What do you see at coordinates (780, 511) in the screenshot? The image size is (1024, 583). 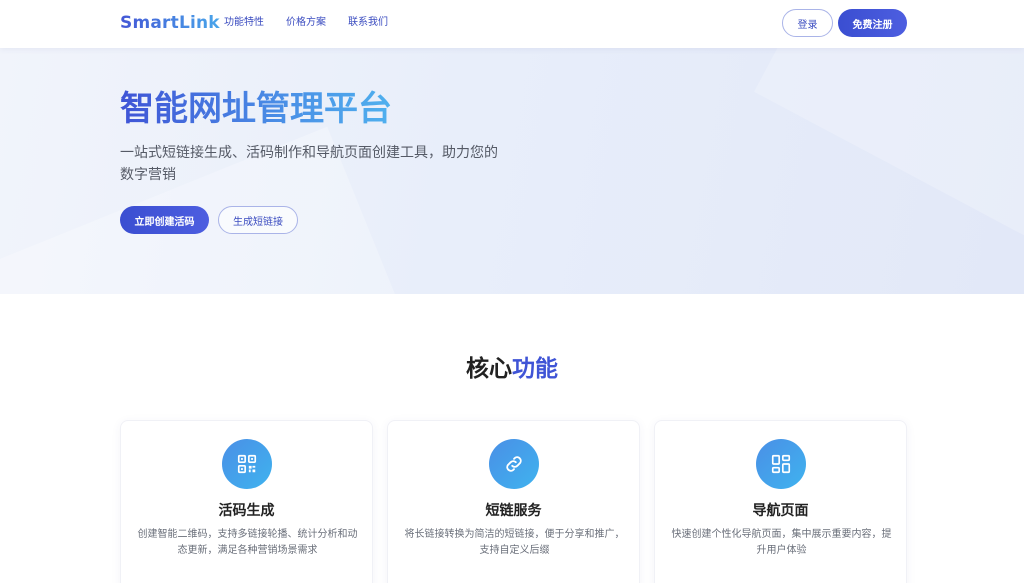 I see `feature-card-title: 导航页面` at bounding box center [780, 511].